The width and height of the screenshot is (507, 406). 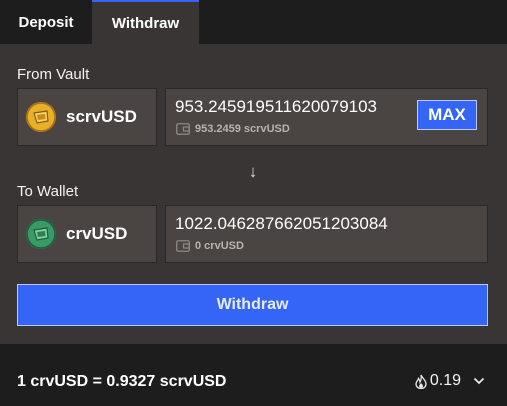 I want to click on apy-value: 0.19, so click(x=445, y=380).